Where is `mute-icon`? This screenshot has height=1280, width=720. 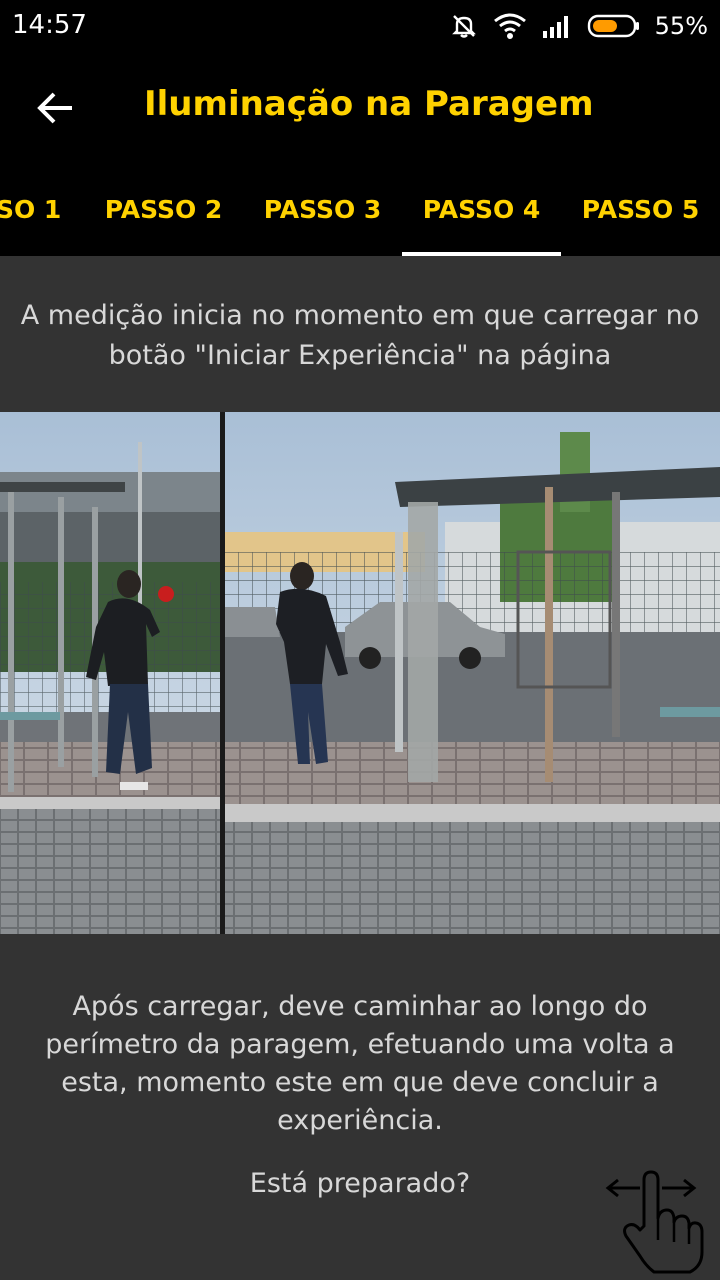
mute-icon is located at coordinates (464, 26).